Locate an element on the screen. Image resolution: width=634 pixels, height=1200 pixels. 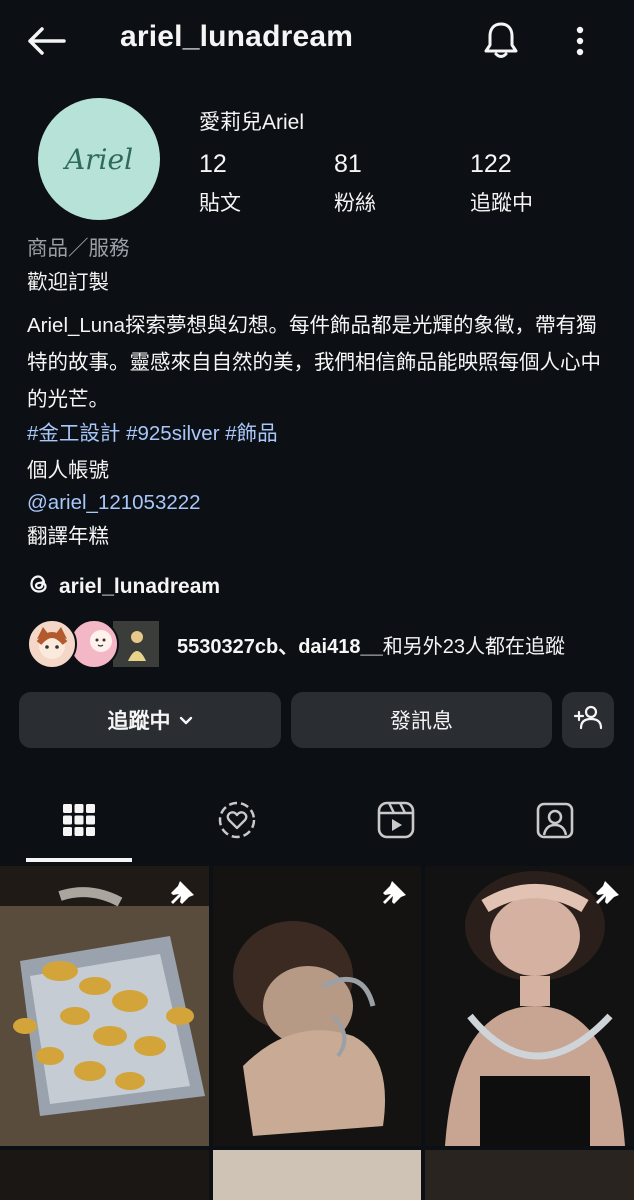
bio-category: 商品／服務 is located at coordinates (78, 248).